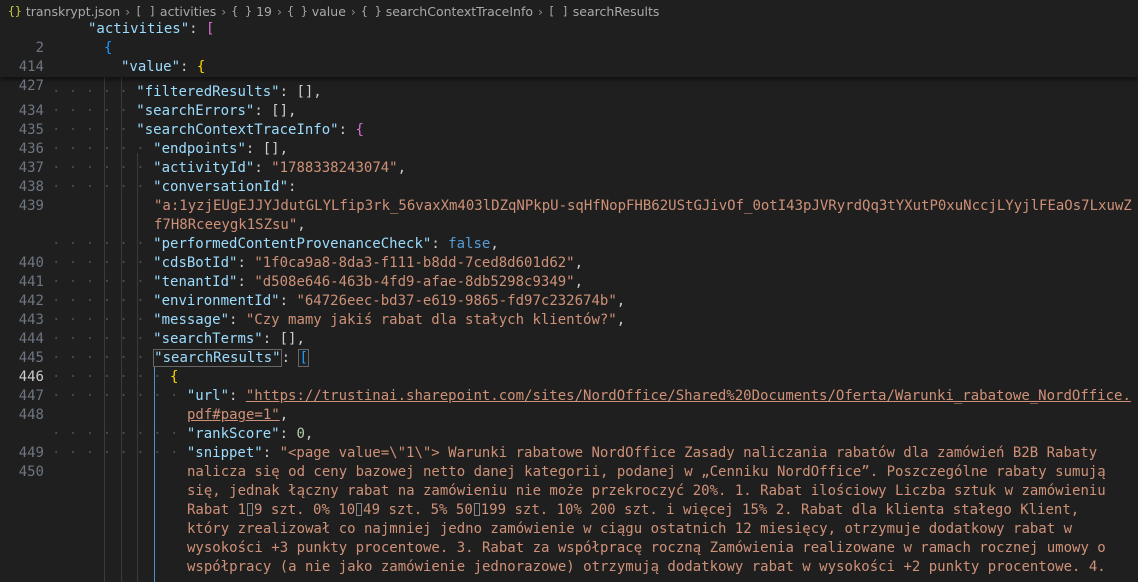 The image size is (1138, 582). Describe the element at coordinates (569, 196) in the screenshot. I see `code-line: 439 · · · · · · "conversationId":` at that location.